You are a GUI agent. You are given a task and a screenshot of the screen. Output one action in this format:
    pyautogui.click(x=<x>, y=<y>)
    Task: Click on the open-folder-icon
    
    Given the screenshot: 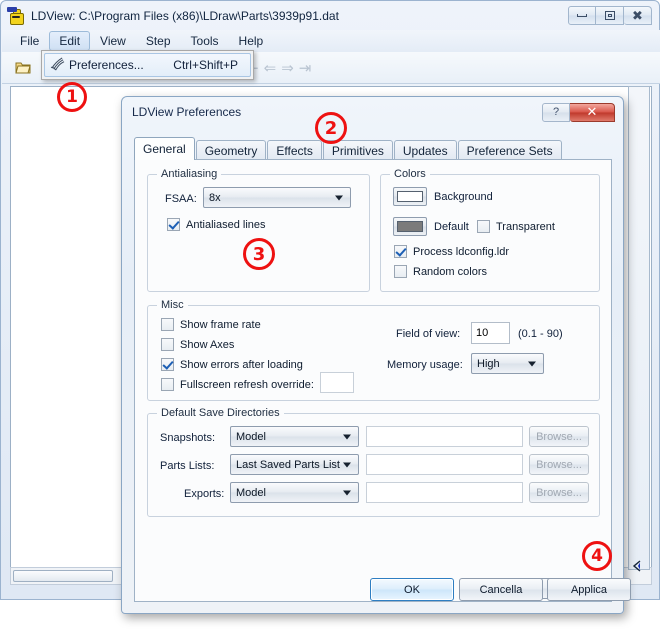 What is the action you would take?
    pyautogui.click(x=23, y=68)
    